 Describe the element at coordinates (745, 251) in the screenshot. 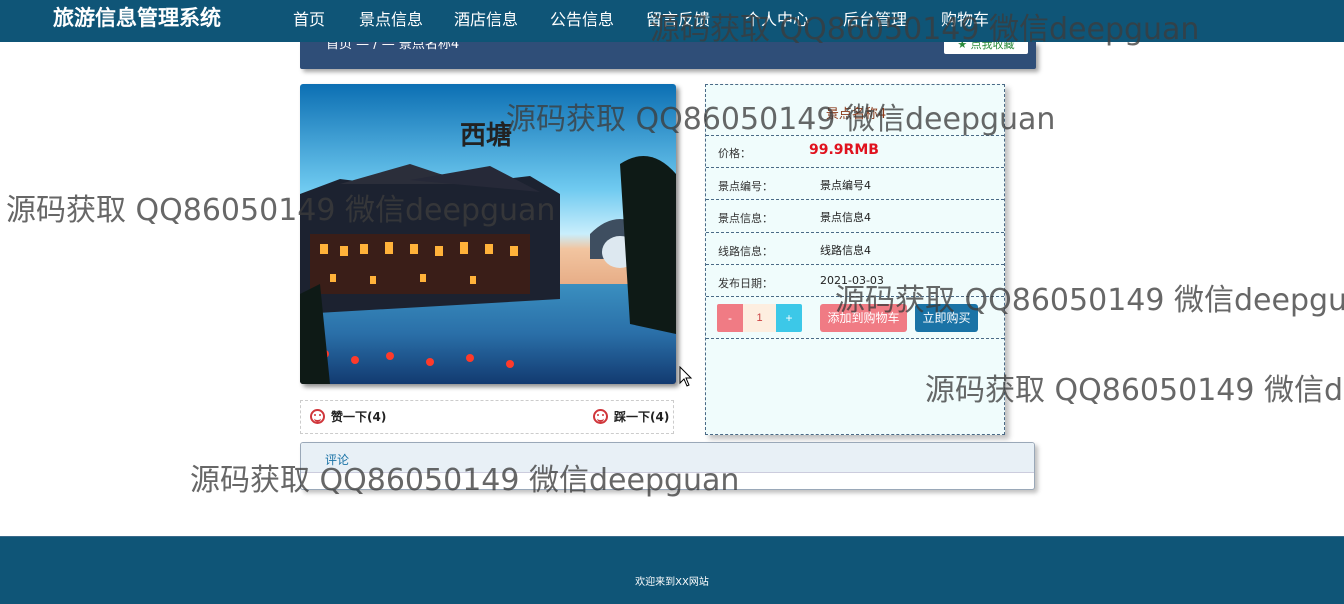

I see `info-label: 线路信息：` at that location.